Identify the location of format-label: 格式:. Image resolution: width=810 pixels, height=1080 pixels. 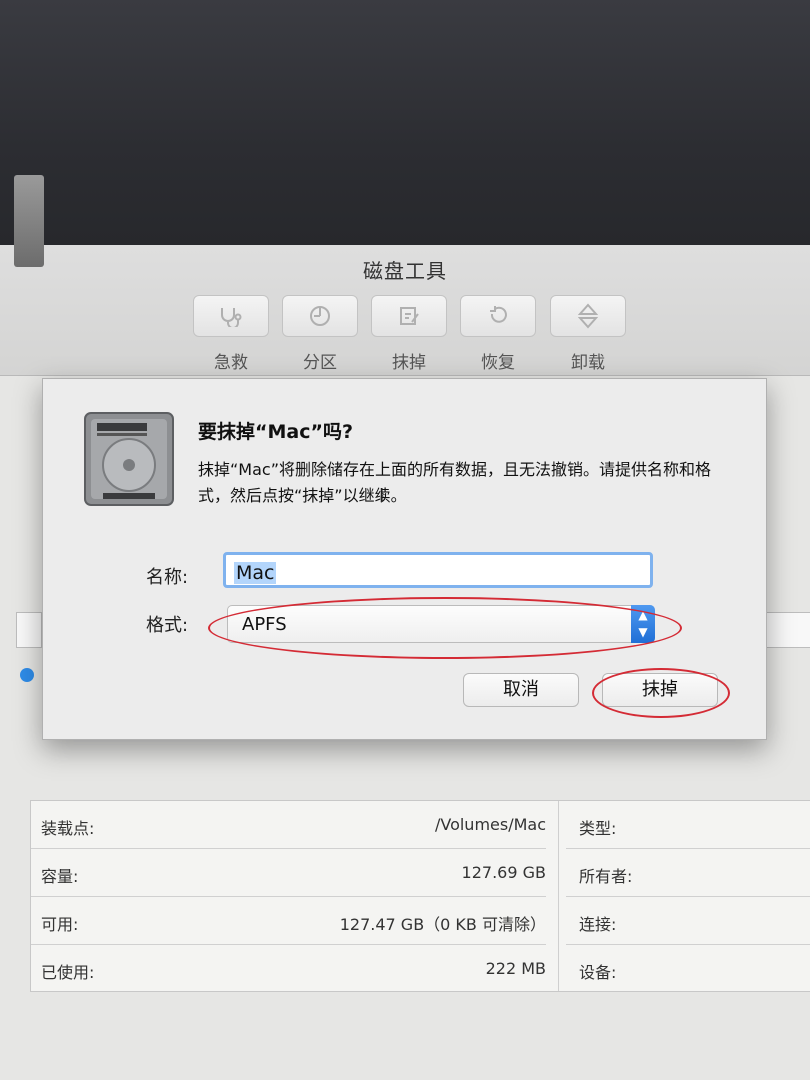
(167, 625).